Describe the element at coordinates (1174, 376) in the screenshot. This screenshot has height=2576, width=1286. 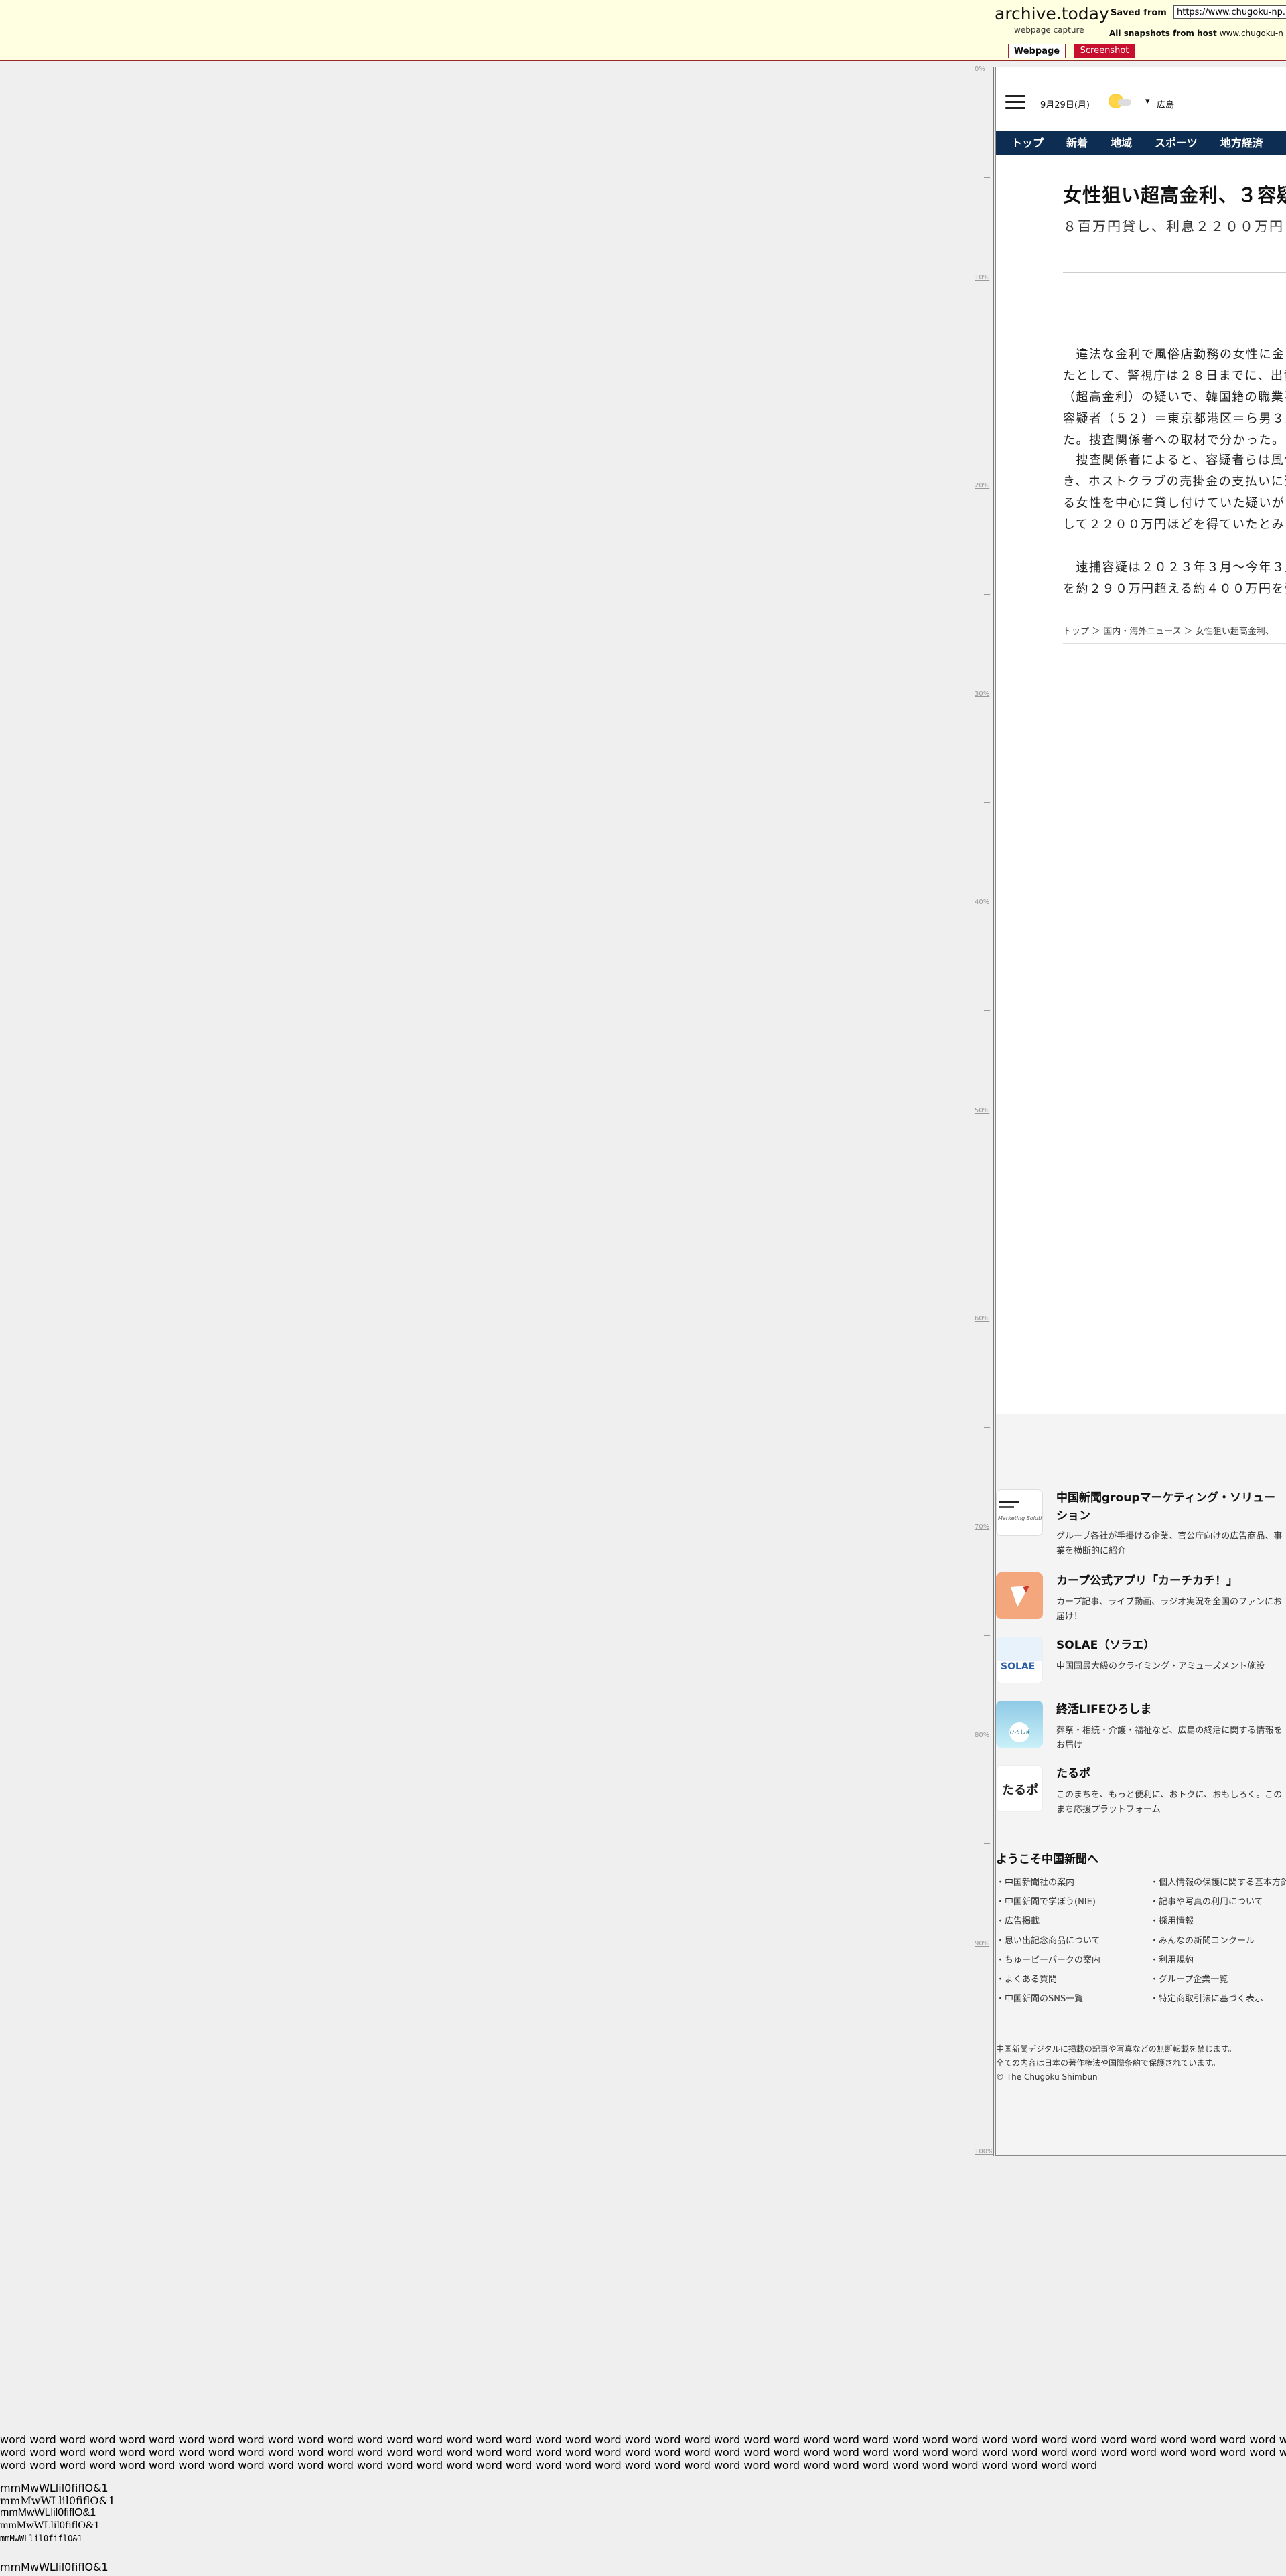
I see `paragraph-line: たとして、警視庁は２８日までに、出資法` at that location.